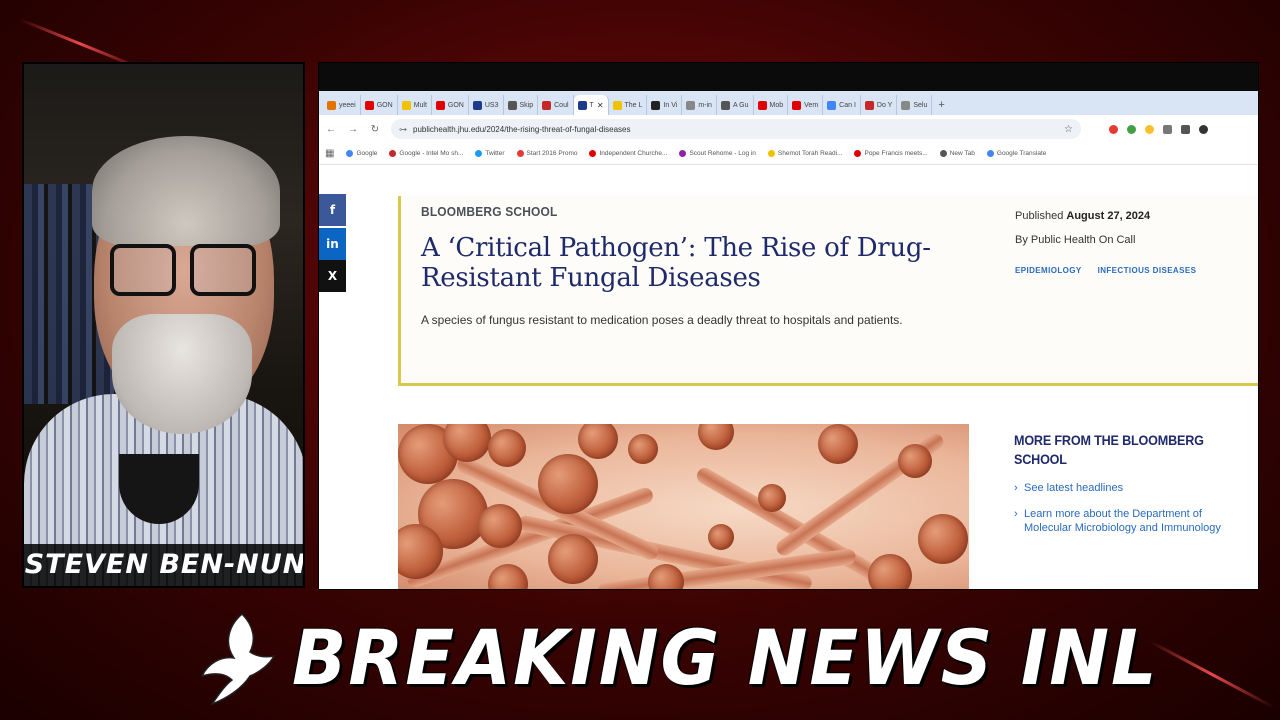  What do you see at coordinates (1158, 129) in the screenshot?
I see `extensions-area` at bounding box center [1158, 129].